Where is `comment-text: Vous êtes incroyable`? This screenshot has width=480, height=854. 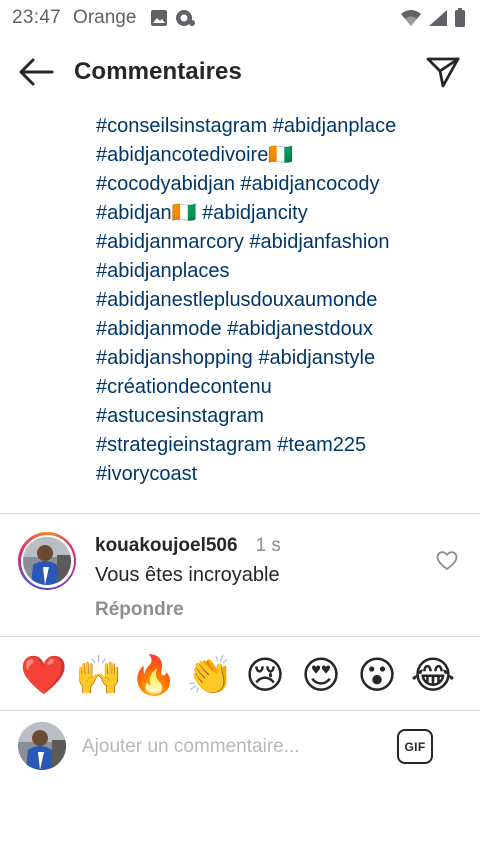
comment-text: Vous êtes incroyable is located at coordinates (187, 575).